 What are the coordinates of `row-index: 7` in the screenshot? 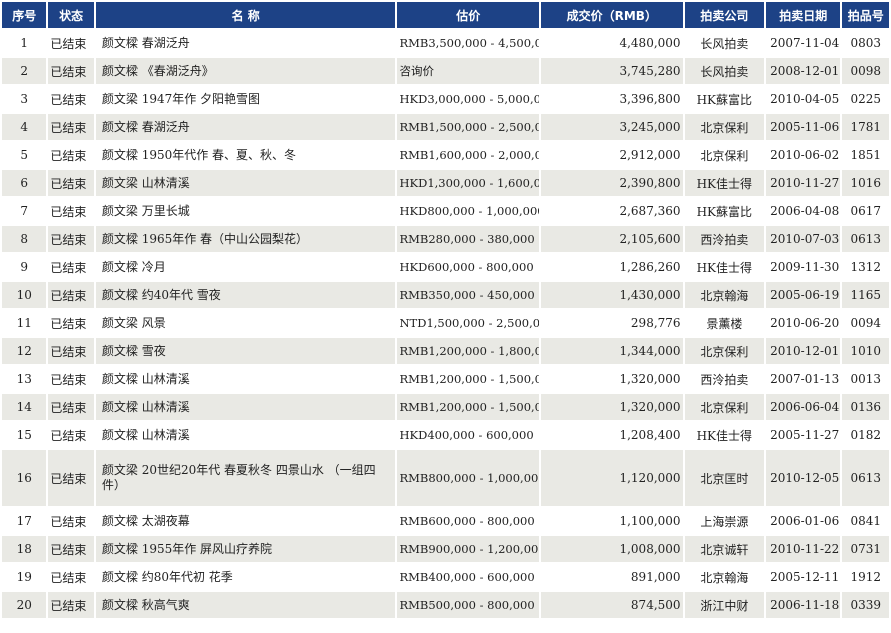 It's located at (24, 211).